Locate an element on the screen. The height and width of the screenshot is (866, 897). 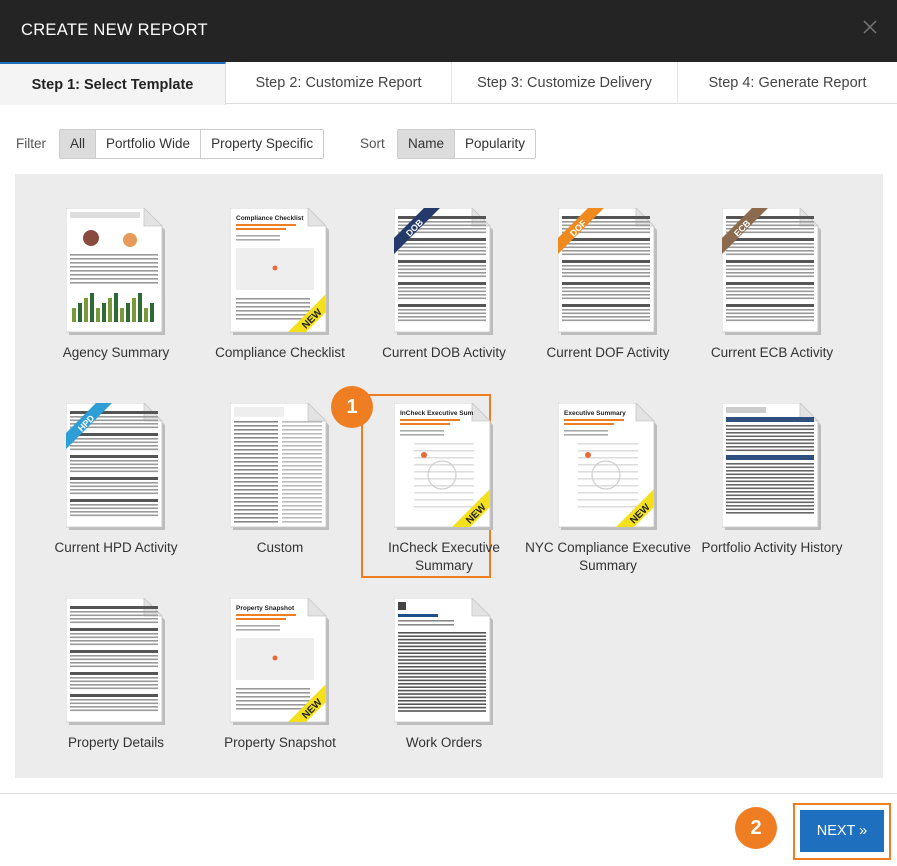
close-icon is located at coordinates (870, 27).